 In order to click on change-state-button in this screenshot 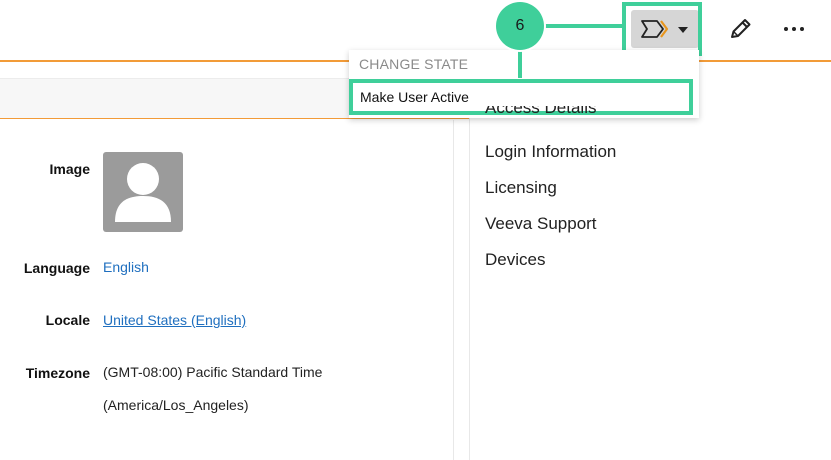, I will do `click(665, 29)`.